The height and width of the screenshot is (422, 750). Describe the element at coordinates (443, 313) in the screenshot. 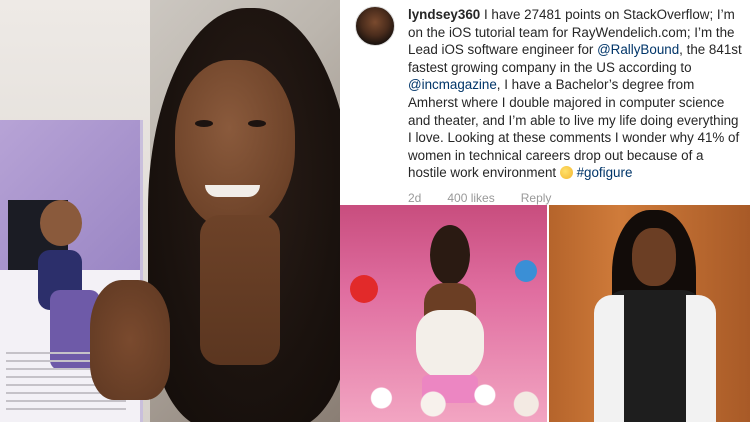

I see `runway-photo` at that location.